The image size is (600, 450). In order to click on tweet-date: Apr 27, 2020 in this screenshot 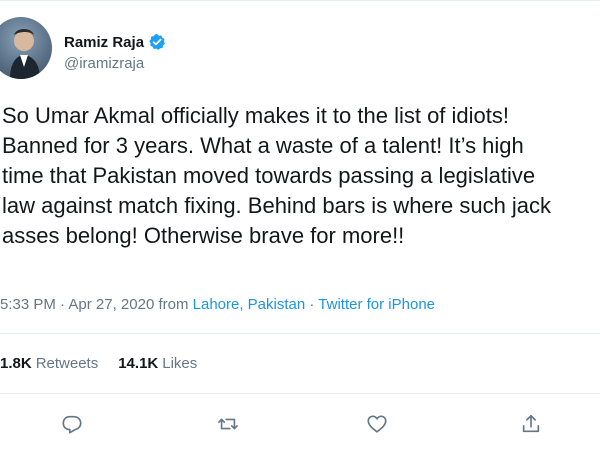, I will do `click(111, 304)`.